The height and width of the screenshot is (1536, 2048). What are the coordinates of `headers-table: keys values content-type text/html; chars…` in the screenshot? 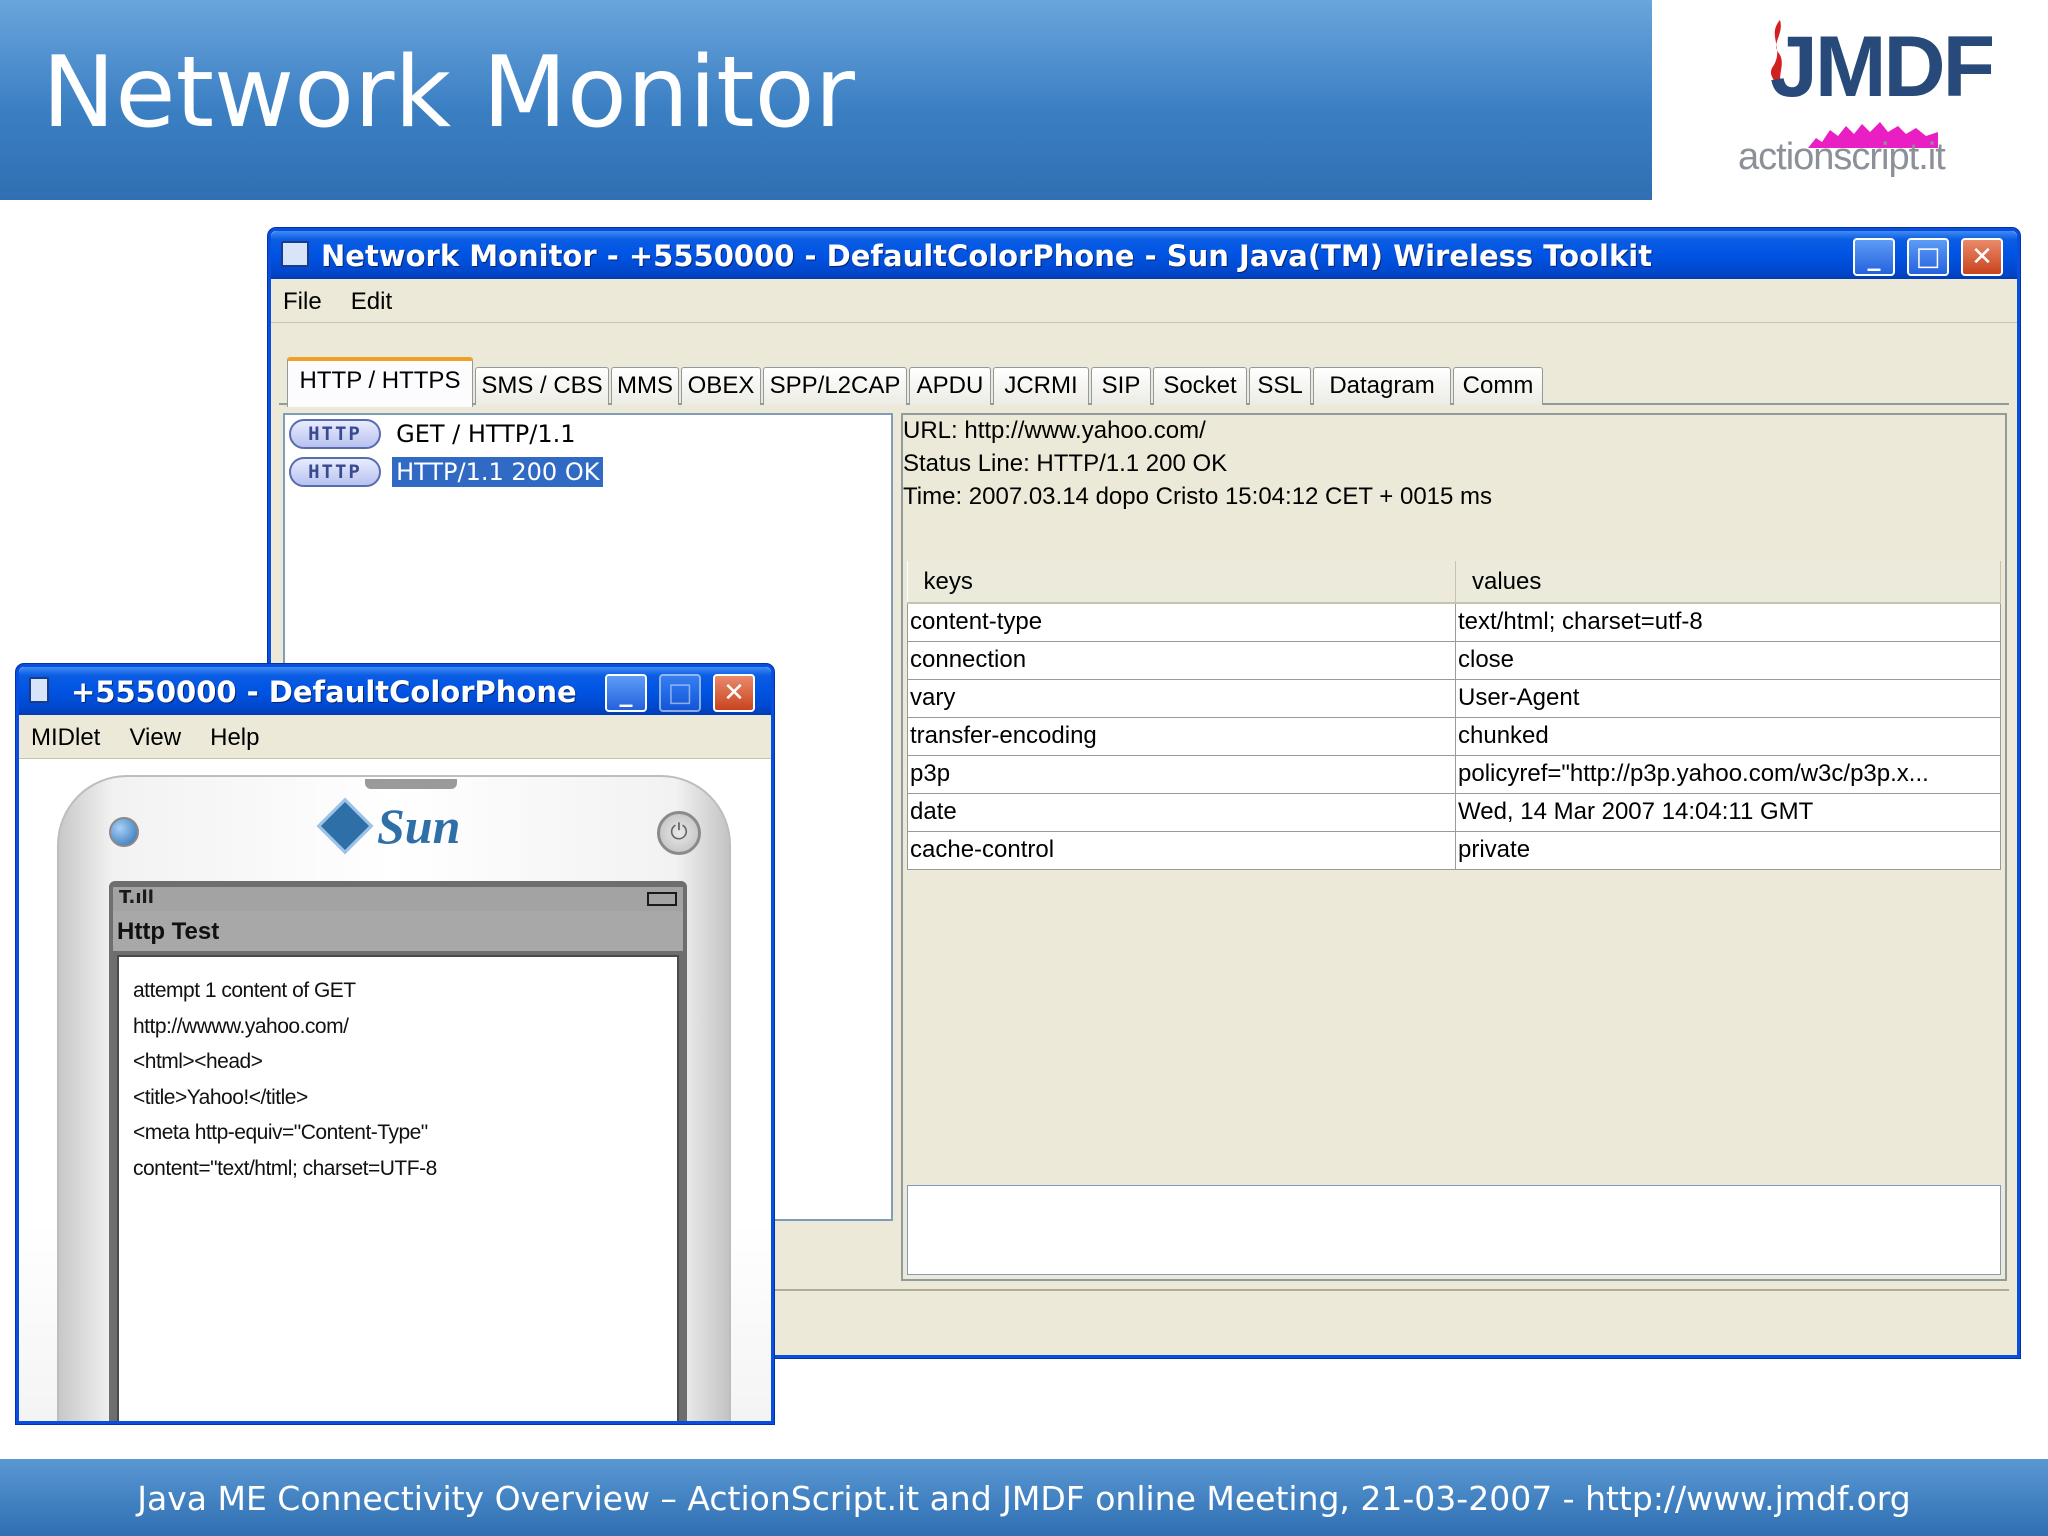 It's located at (1454, 715).